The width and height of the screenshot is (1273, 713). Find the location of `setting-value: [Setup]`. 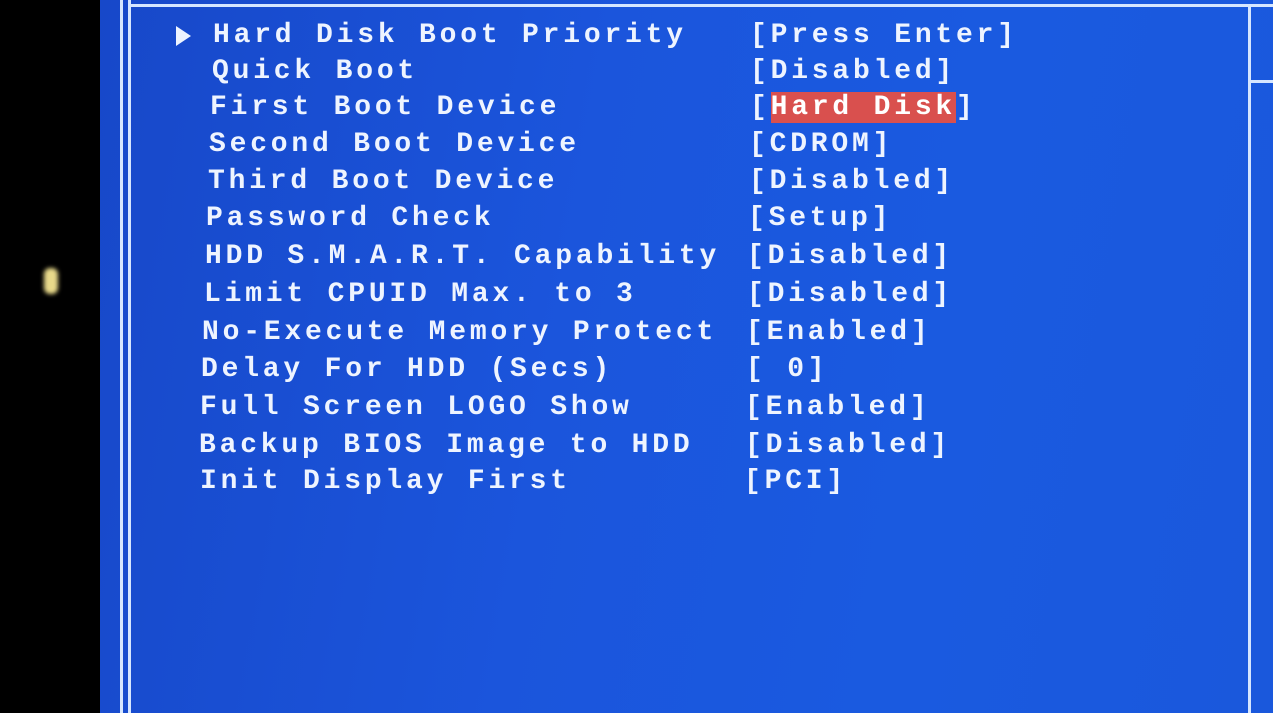

setting-value: [Setup] is located at coordinates (820, 219).